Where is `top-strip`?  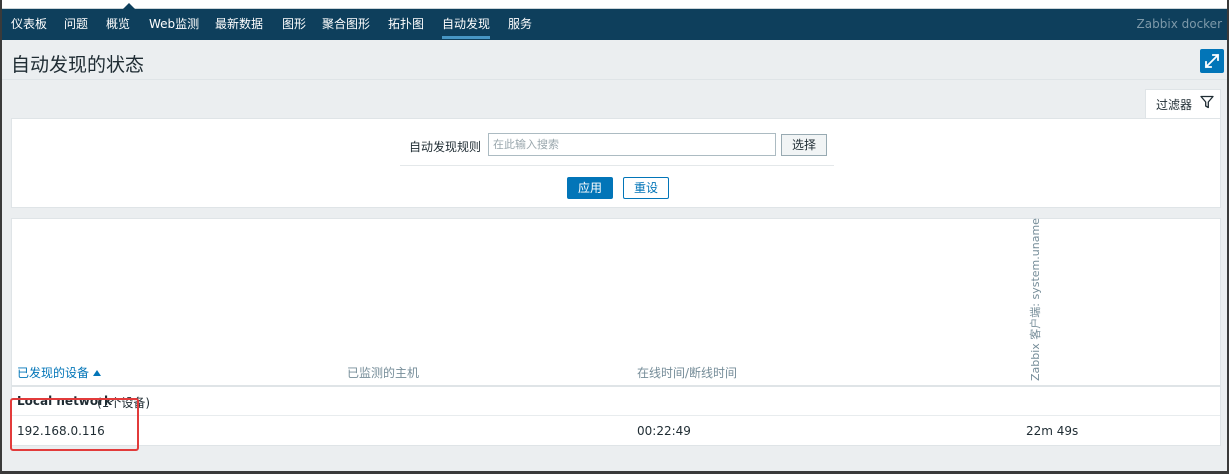 top-strip is located at coordinates (614, 4).